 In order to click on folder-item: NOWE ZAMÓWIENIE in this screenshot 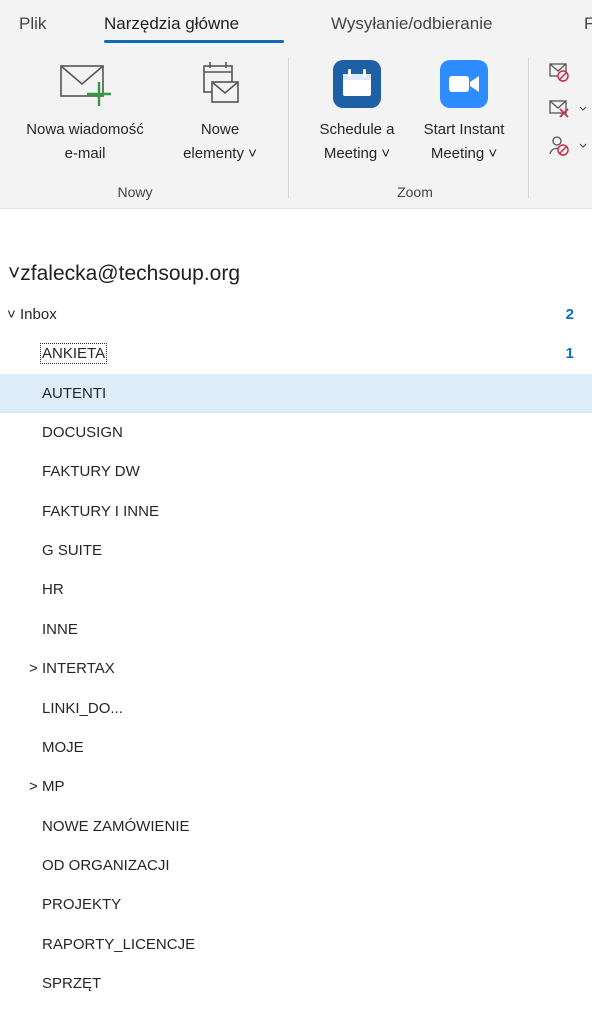, I will do `click(296, 826)`.